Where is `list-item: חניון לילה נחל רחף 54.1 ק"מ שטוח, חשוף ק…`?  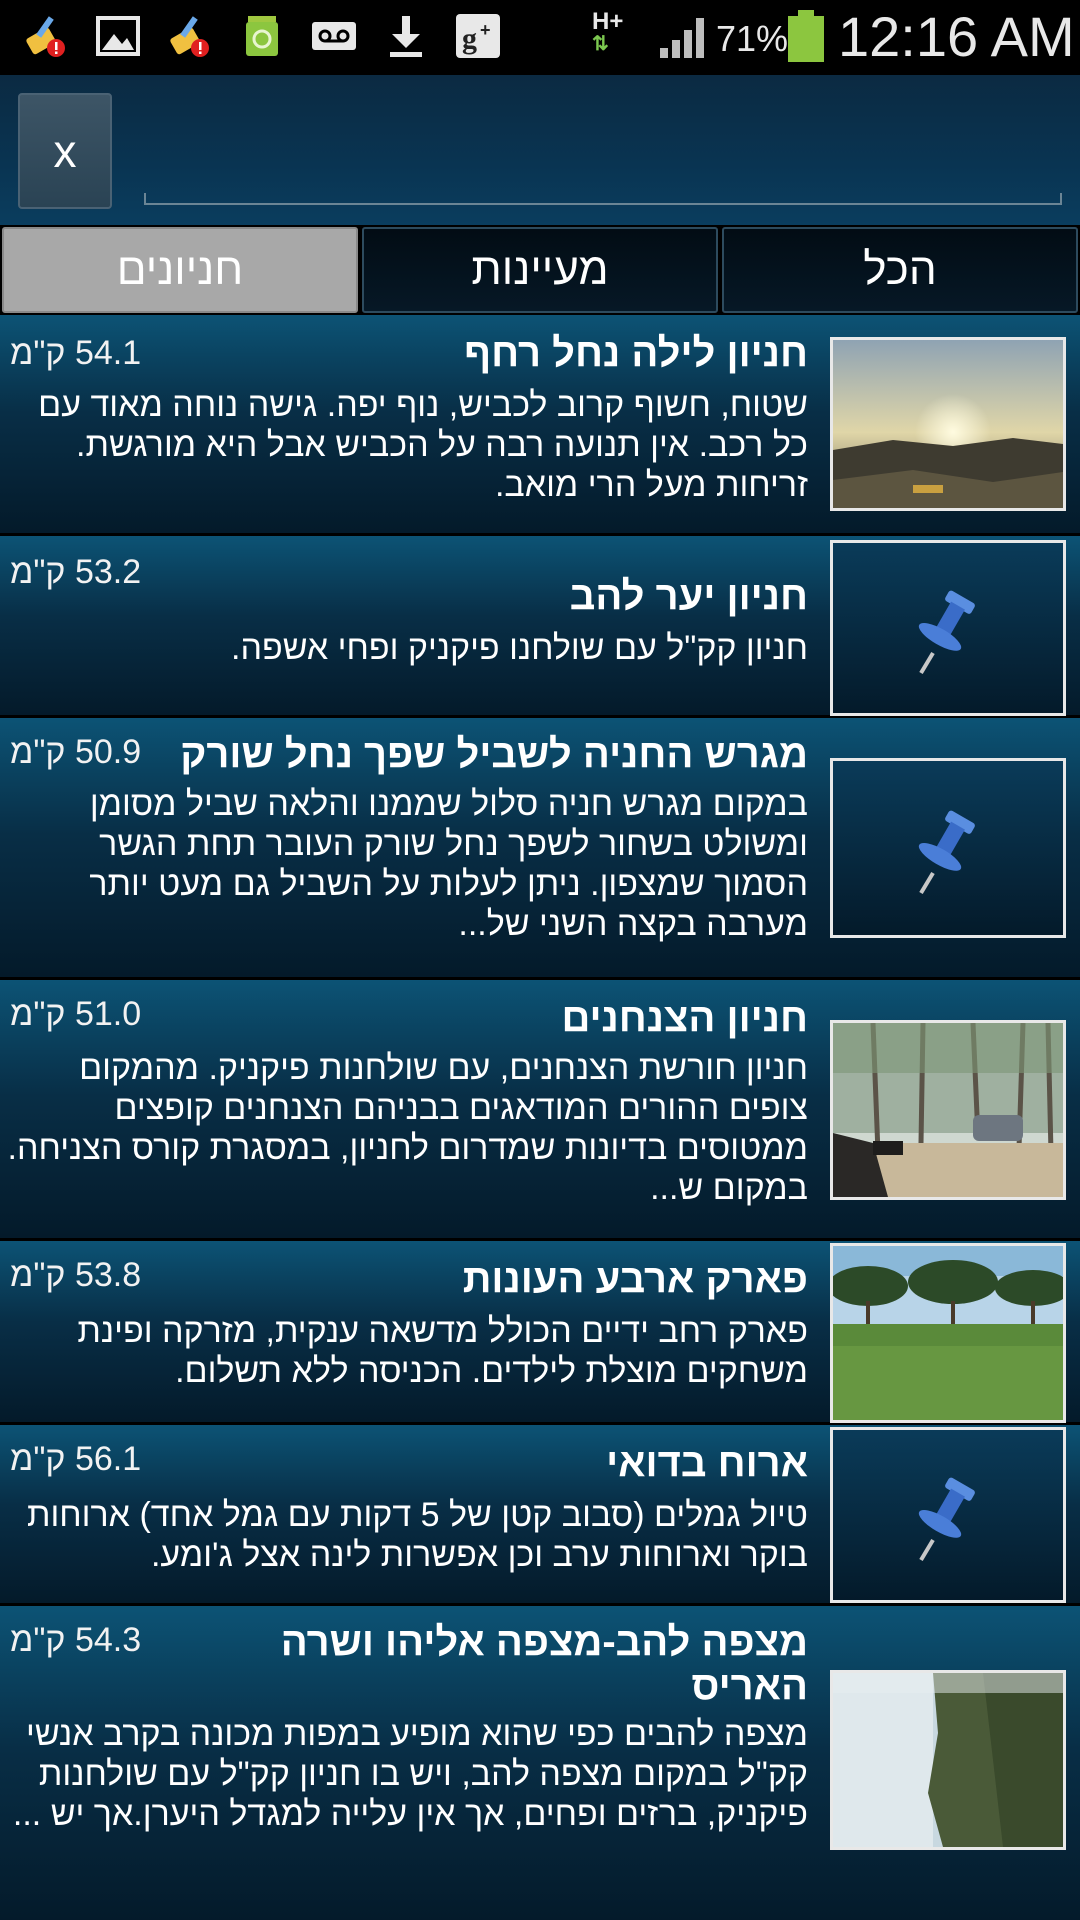
list-item: חניון לילה נחל רחף 54.1 ק"מ שטוח, חשוף ק… is located at coordinates (540, 425).